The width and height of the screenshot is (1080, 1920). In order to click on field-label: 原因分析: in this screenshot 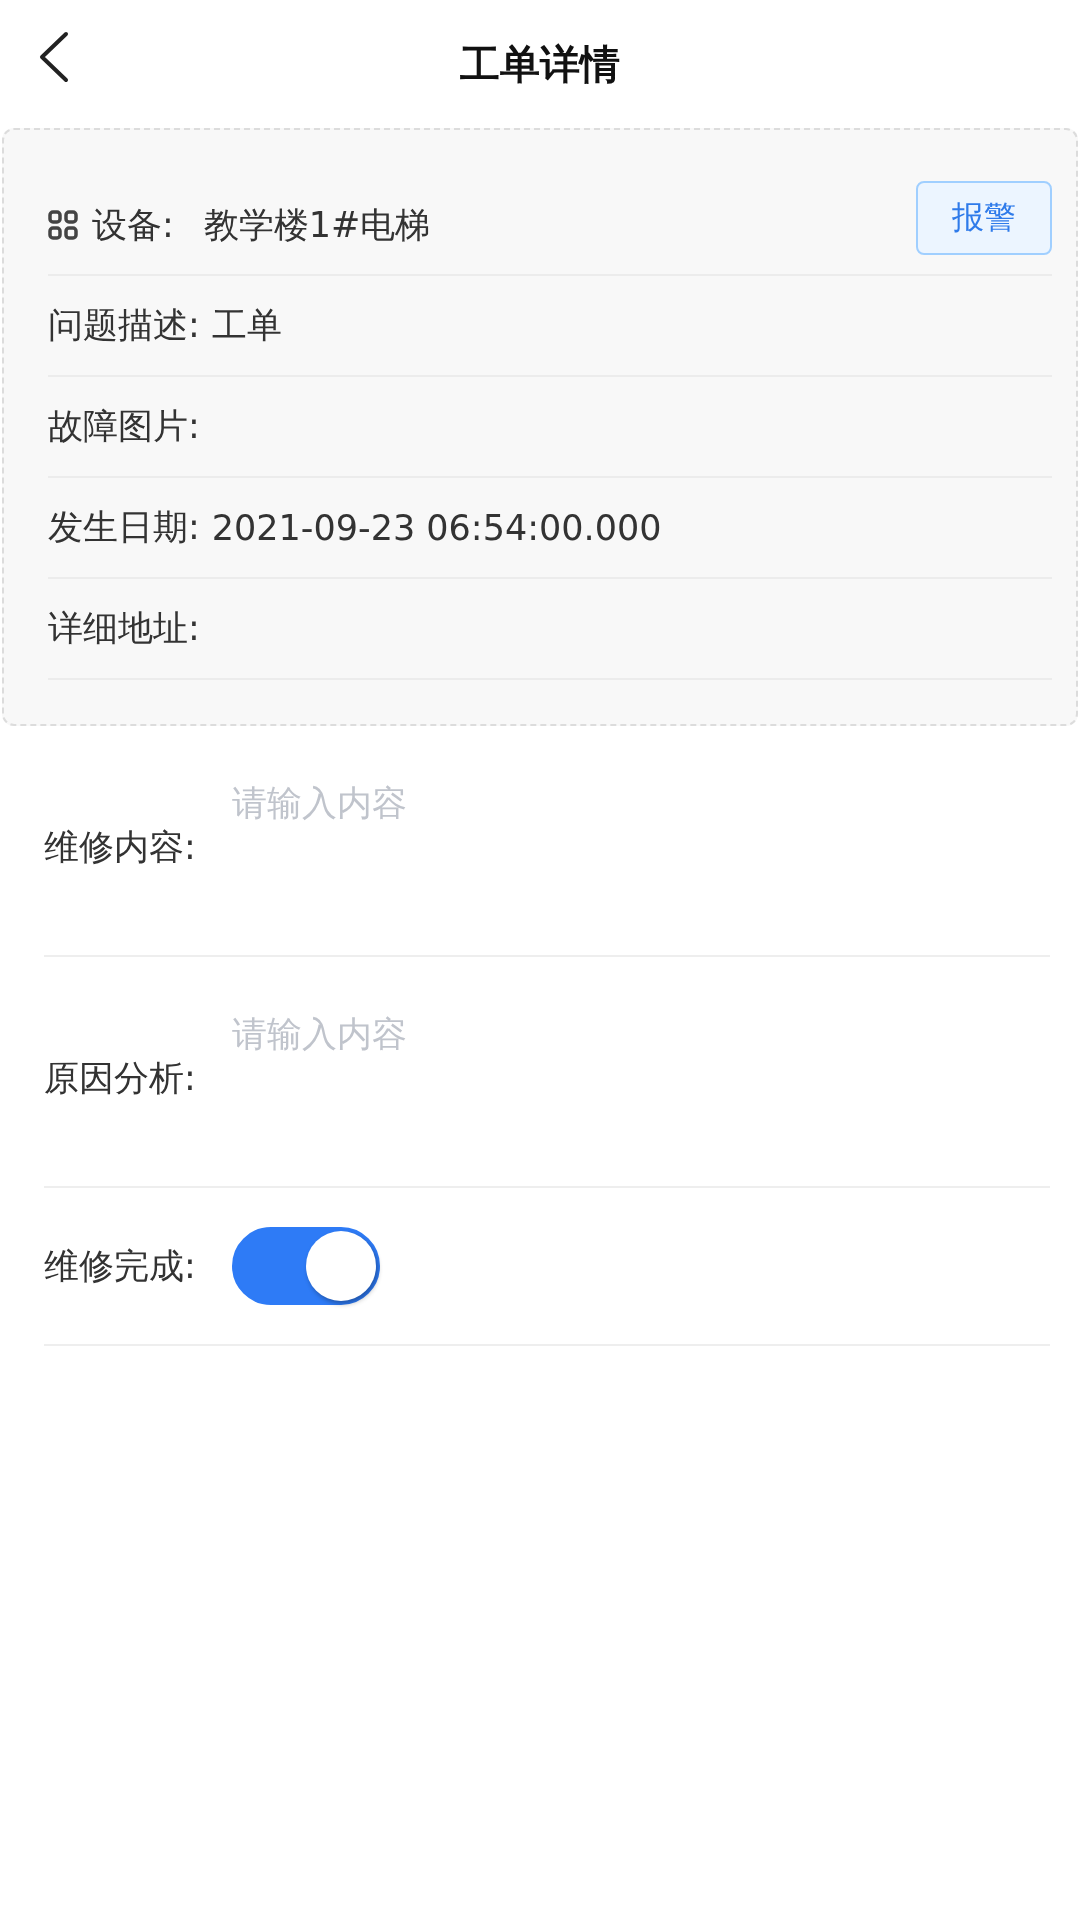, I will do `click(120, 1078)`.